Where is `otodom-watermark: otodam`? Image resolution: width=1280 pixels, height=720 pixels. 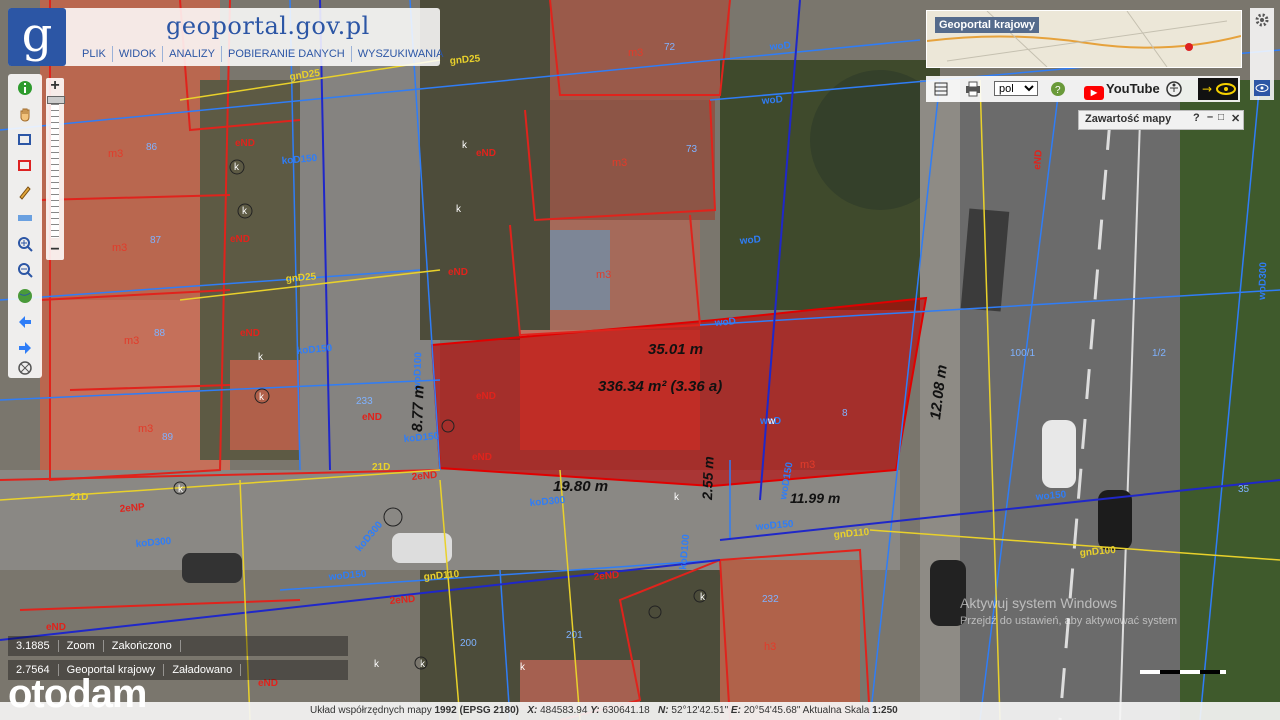
otodom-watermark: otodam is located at coordinates (77, 694).